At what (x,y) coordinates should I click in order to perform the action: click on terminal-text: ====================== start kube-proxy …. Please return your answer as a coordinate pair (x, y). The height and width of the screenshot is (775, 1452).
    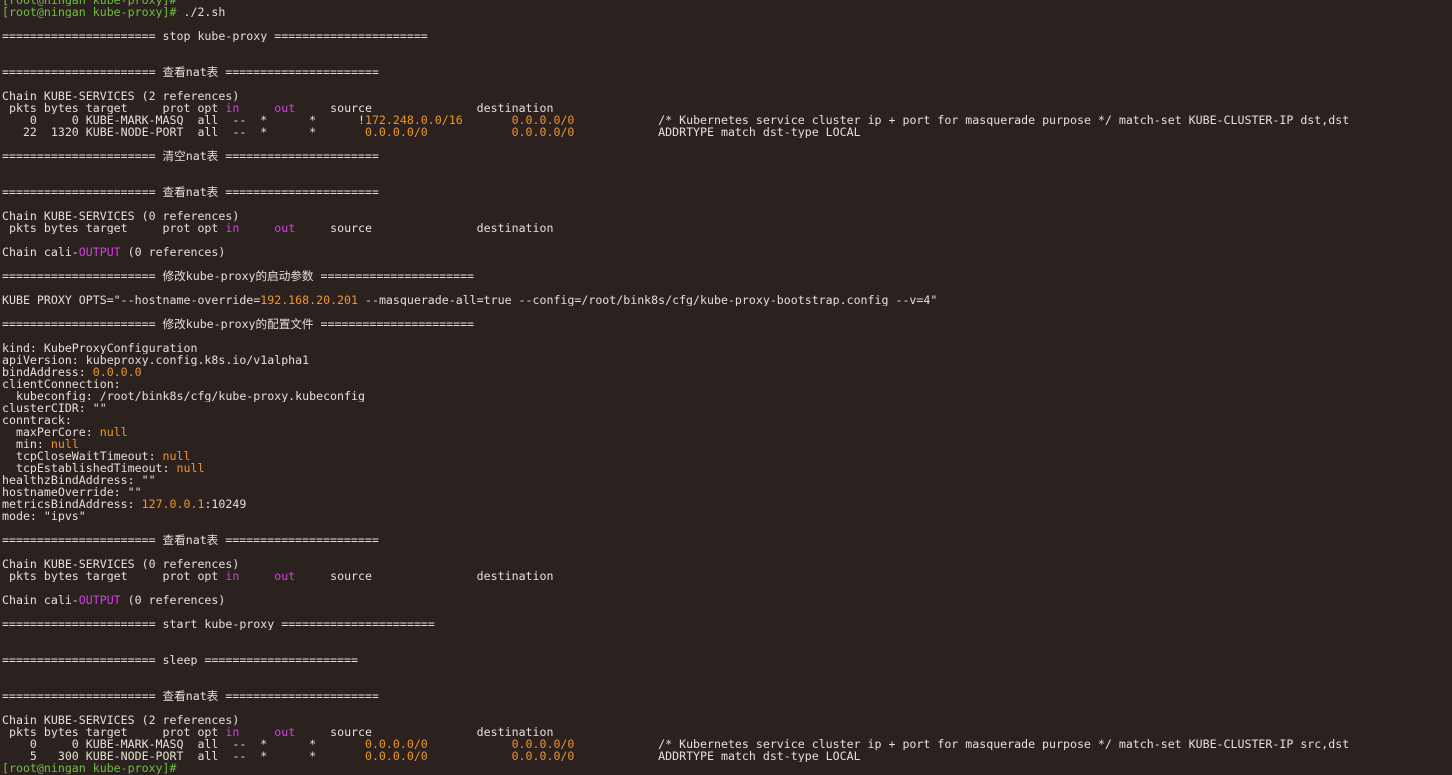
    Looking at the image, I should click on (218, 624).